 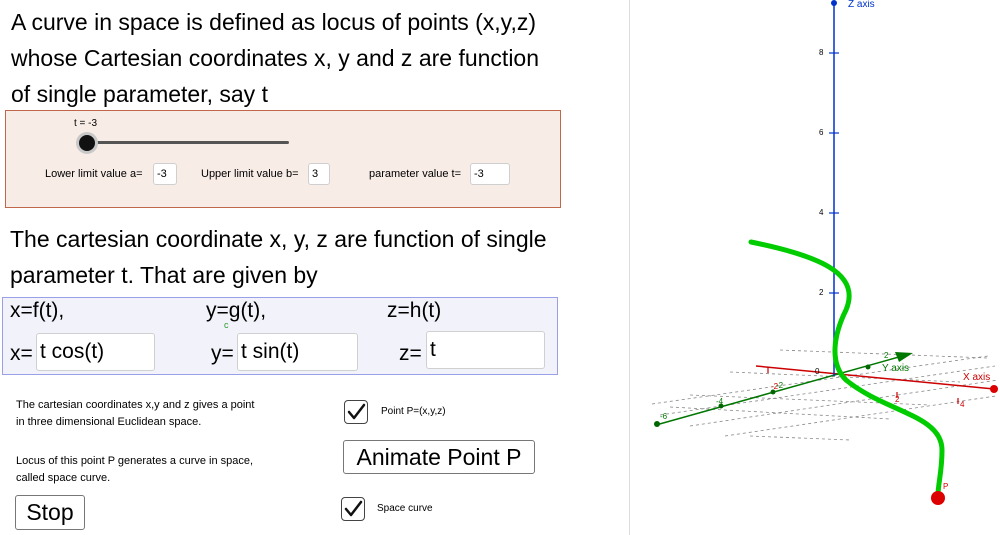 What do you see at coordinates (938, 498) in the screenshot?
I see `point-p` at bounding box center [938, 498].